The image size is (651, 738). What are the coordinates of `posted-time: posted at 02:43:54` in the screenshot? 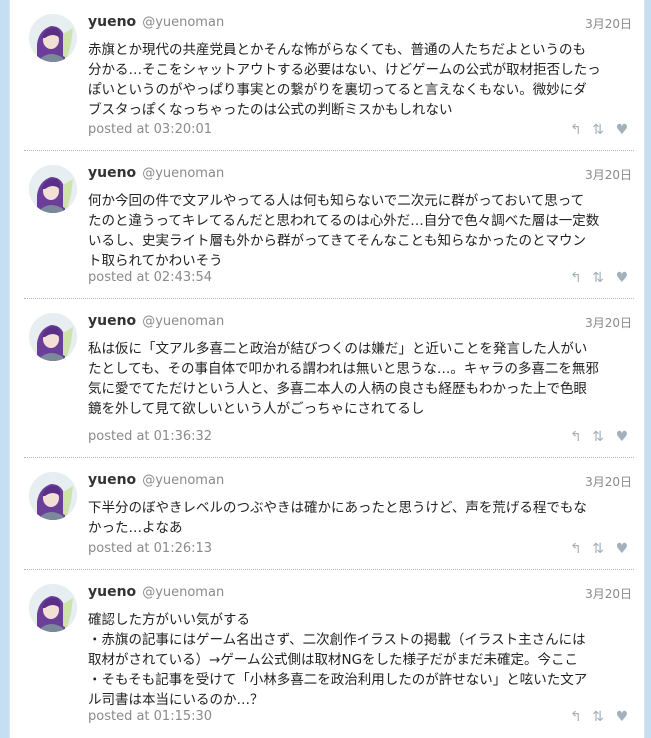 It's located at (150, 277).